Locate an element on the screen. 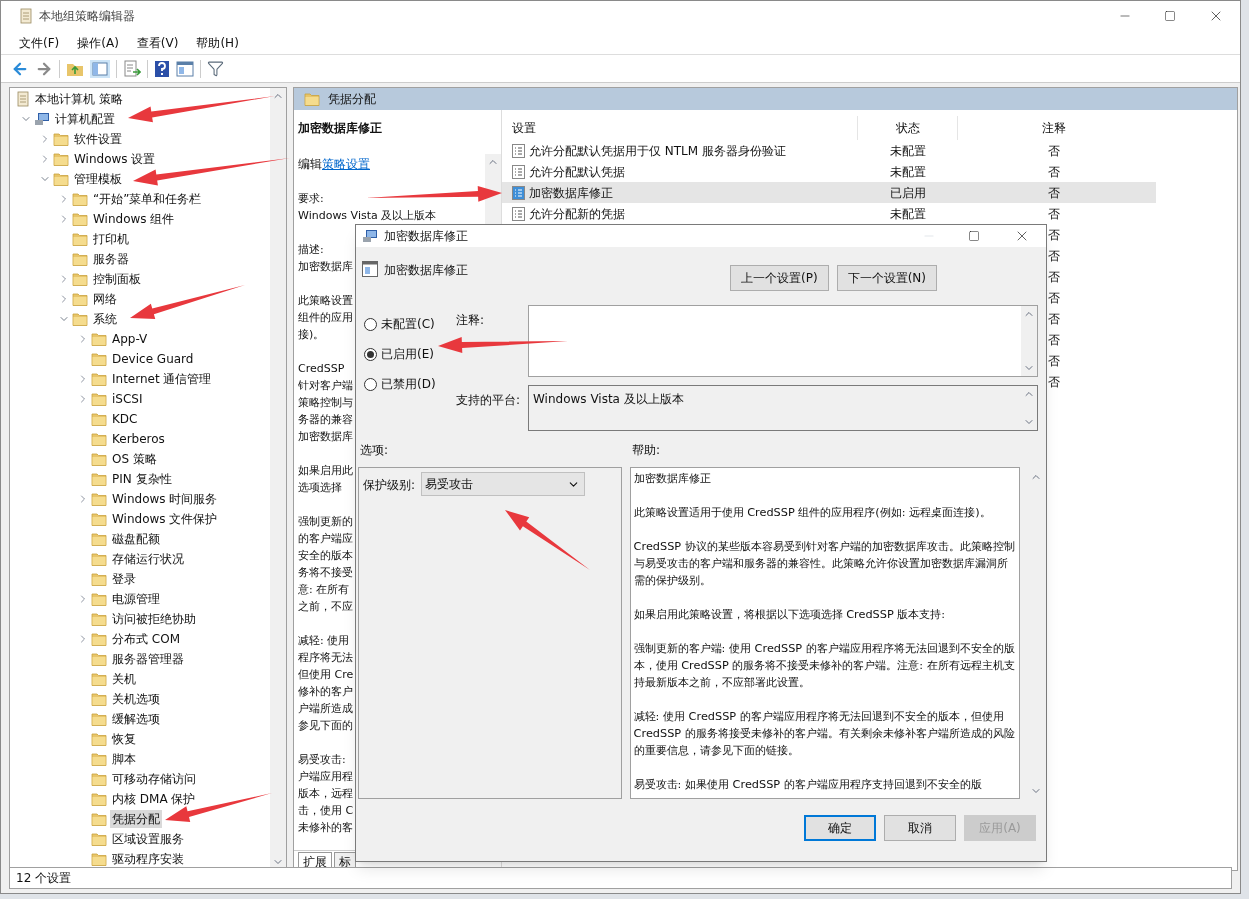  radio-option: 未配置(C) is located at coordinates (410, 324).